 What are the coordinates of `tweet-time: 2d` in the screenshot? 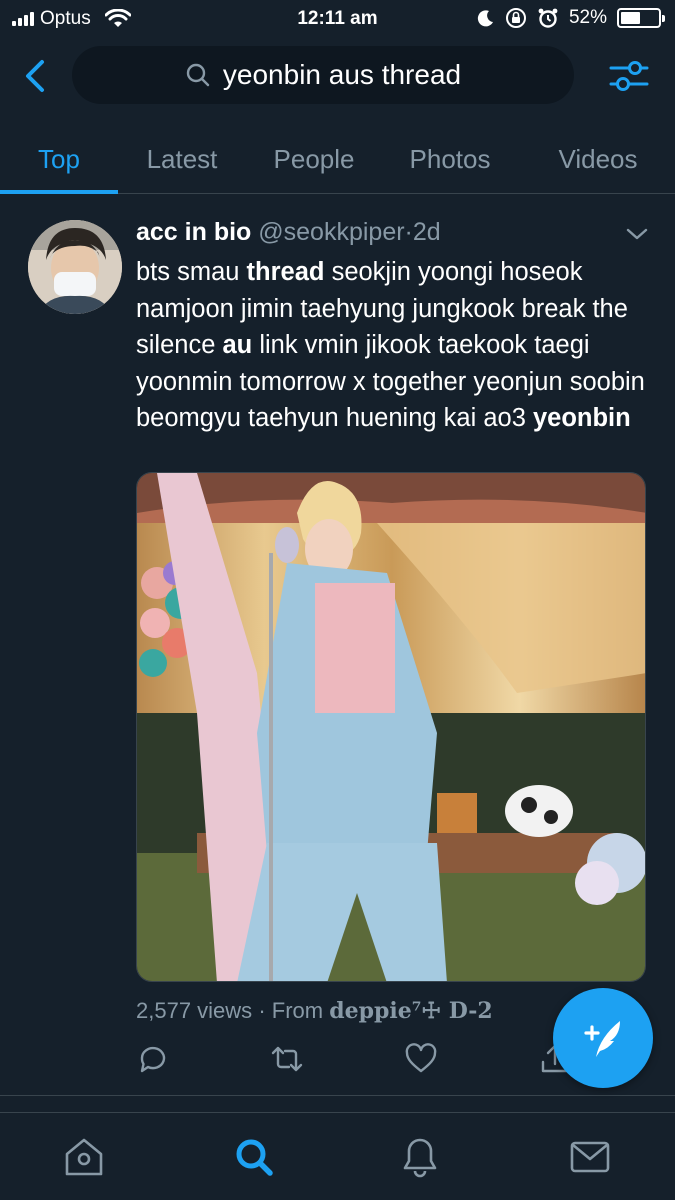 It's located at (426, 232).